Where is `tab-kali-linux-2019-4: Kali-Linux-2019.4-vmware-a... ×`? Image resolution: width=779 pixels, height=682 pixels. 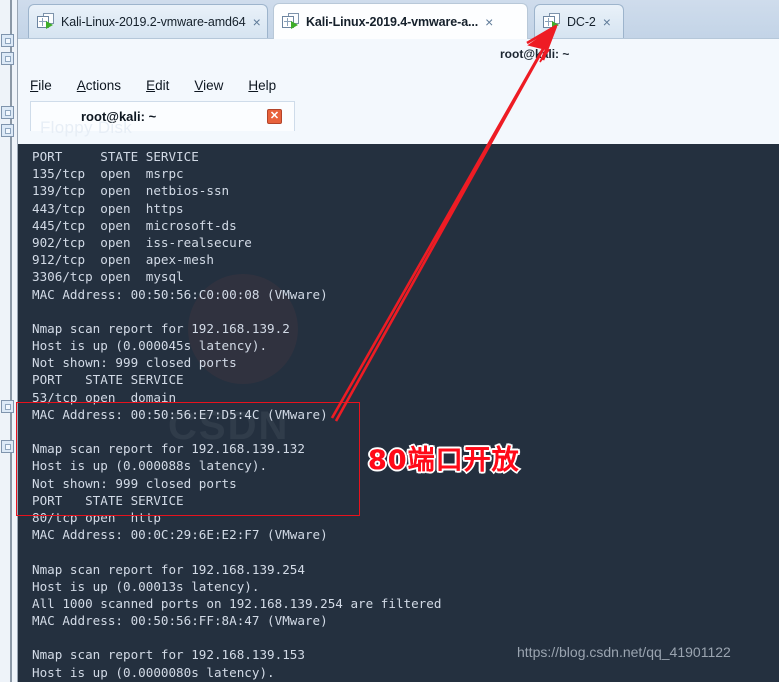
tab-kali-linux-2019-4: Kali-Linux-2019.4-vmware-a... × is located at coordinates (400, 21).